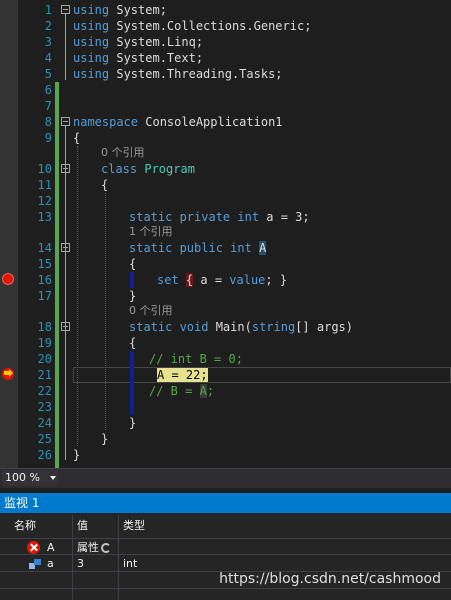 Image resolution: width=451 pixels, height=600 pixels. What do you see at coordinates (247, 280) in the screenshot?
I see `keyword: value` at bounding box center [247, 280].